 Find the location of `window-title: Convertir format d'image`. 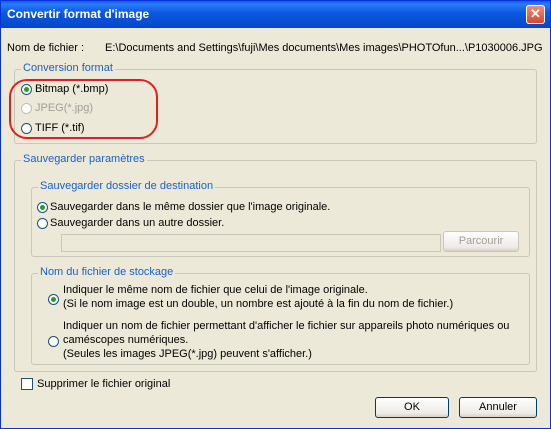

window-title: Convertir format d'image is located at coordinates (78, 14).